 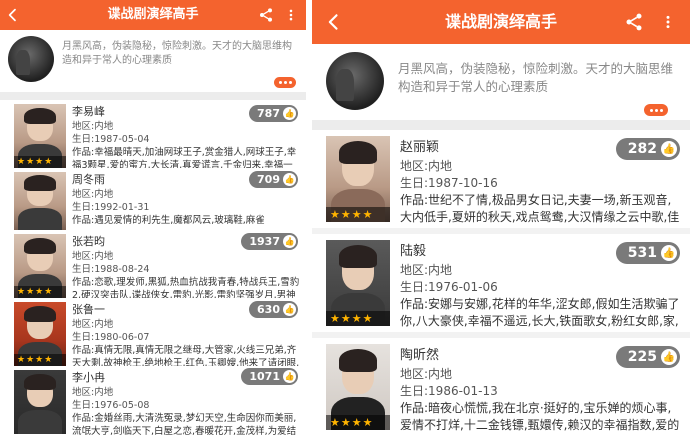 I want to click on like-count: 709, so click(x=268, y=179).